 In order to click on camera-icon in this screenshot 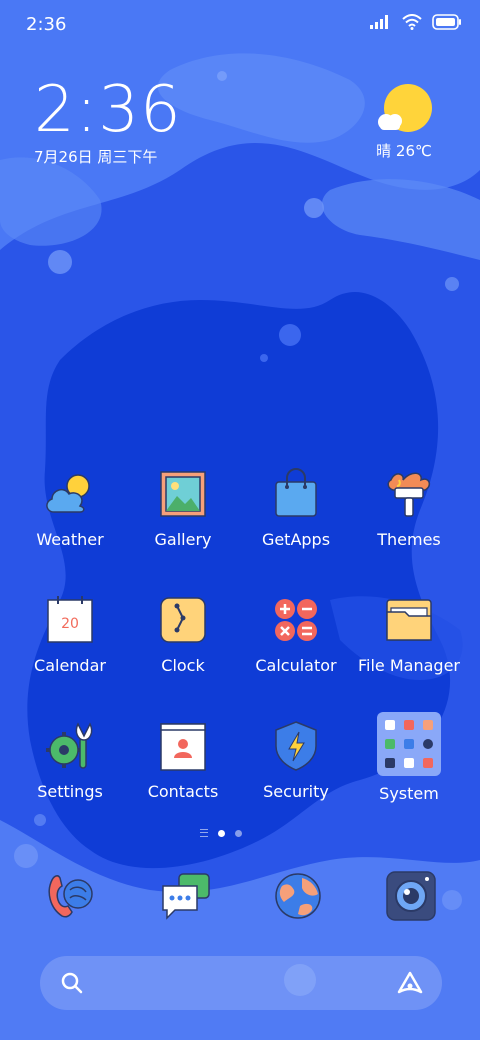, I will do `click(411, 896)`.